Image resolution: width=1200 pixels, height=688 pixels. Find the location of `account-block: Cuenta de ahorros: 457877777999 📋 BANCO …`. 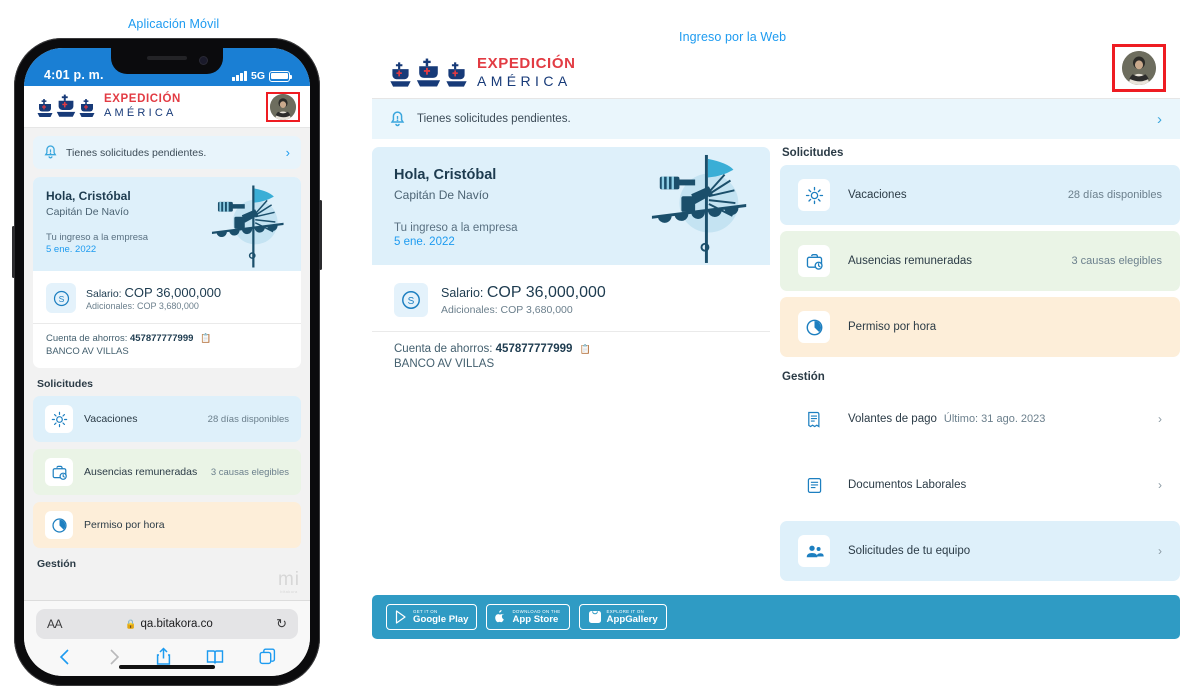

account-block: Cuenta de ahorros: 457877777999 📋 BANCO … is located at coordinates (167, 346).